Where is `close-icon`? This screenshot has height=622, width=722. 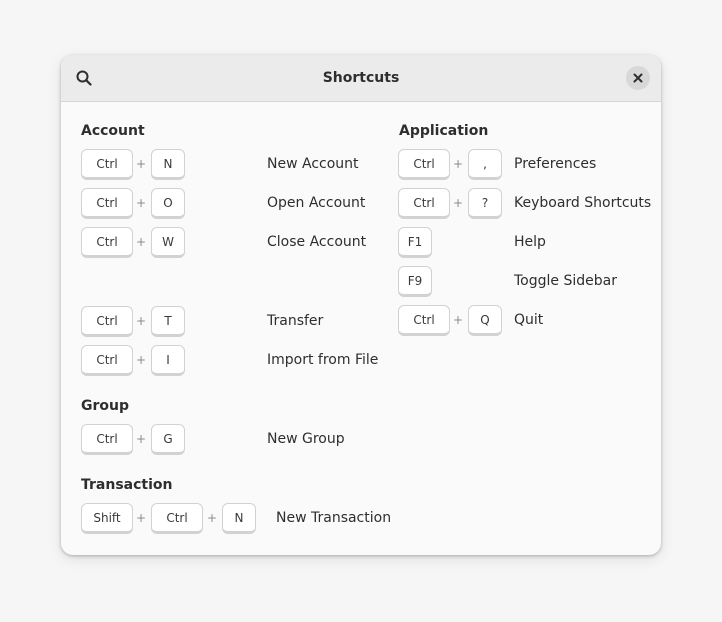 close-icon is located at coordinates (638, 78).